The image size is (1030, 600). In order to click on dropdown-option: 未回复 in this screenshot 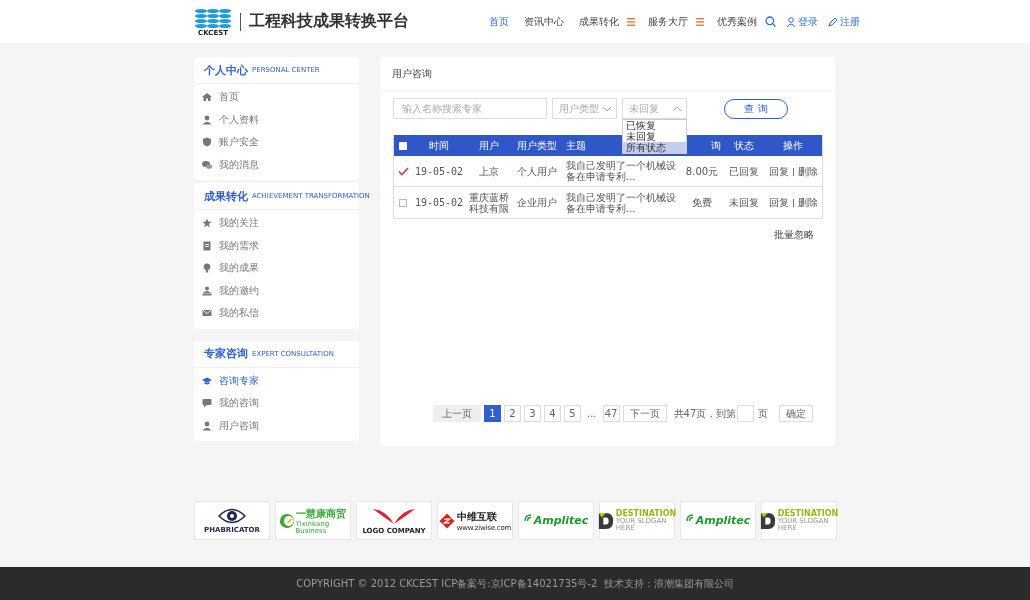, I will do `click(654, 136)`.